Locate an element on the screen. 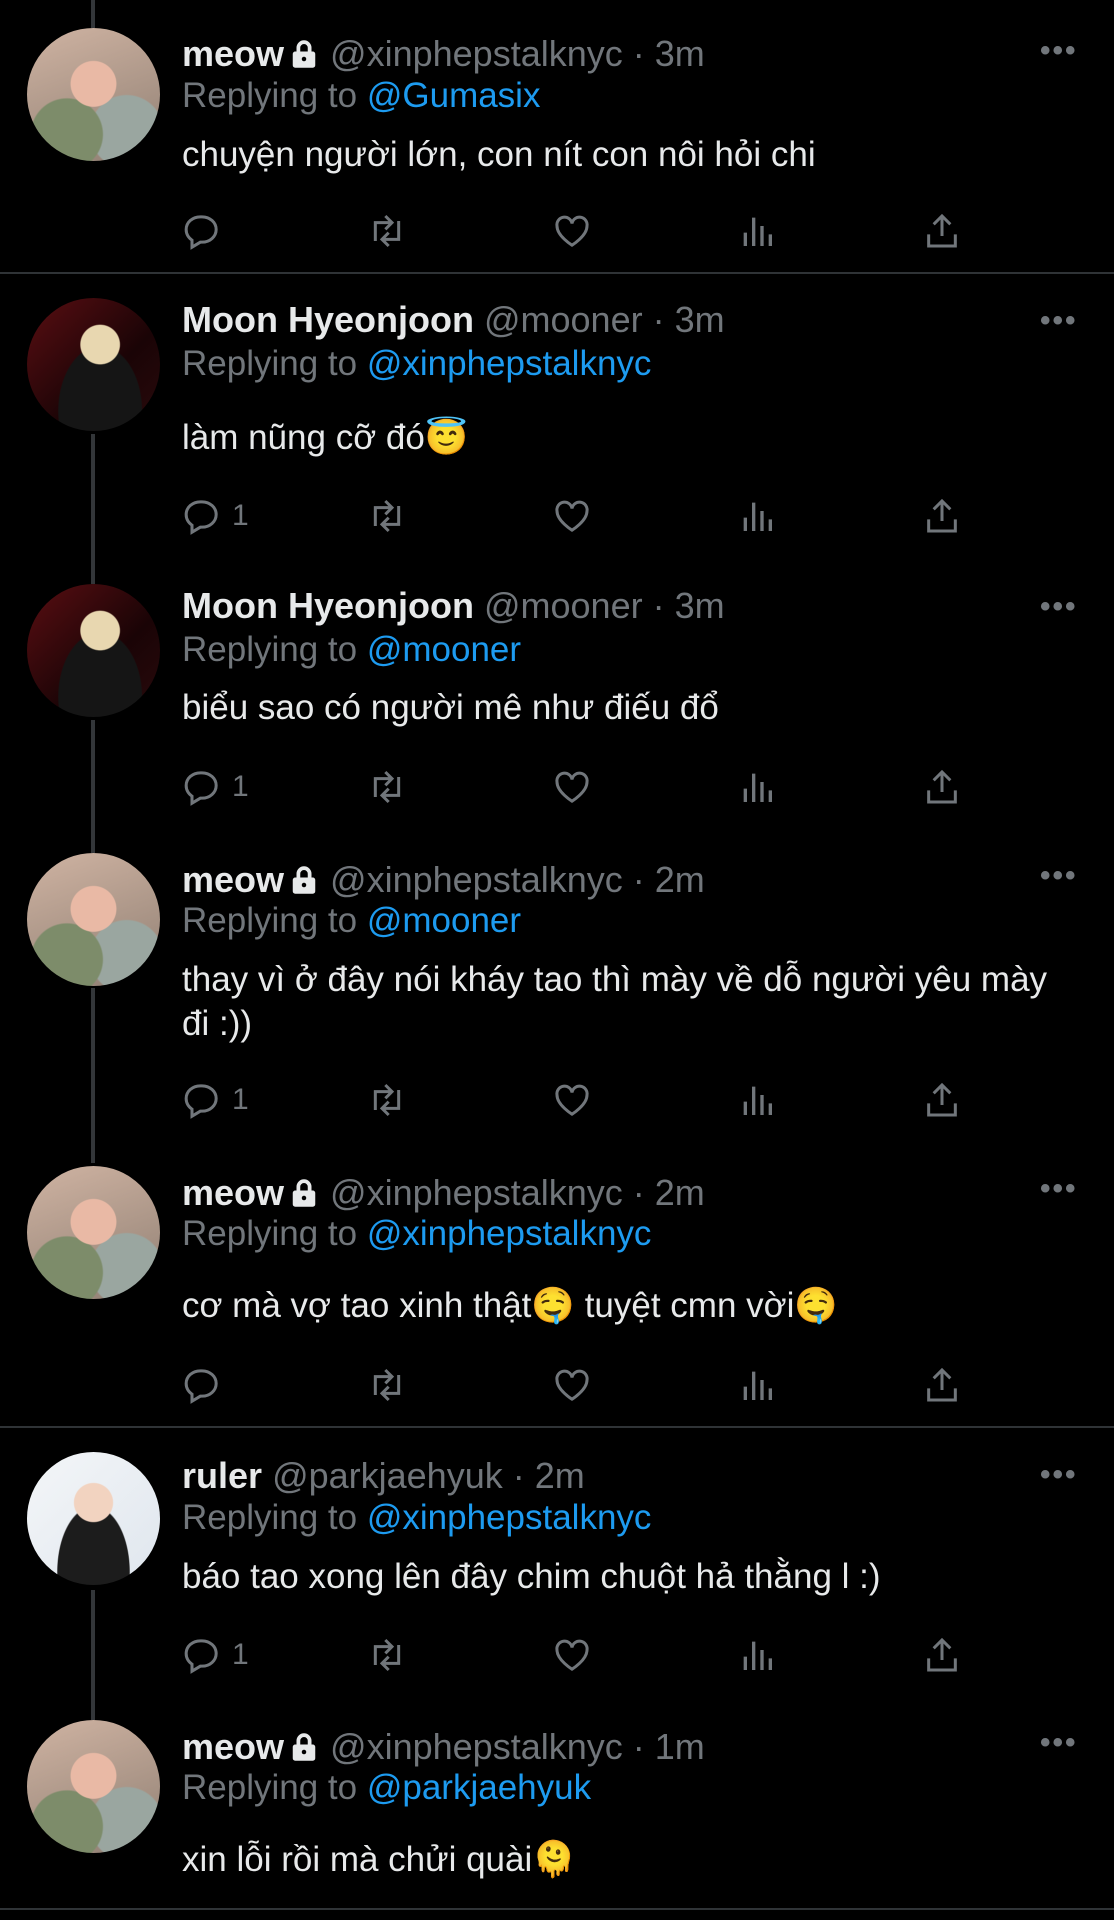 Image resolution: width=1114 pixels, height=1920 pixels. action-bar: 1 is located at coordinates (592, 1655).